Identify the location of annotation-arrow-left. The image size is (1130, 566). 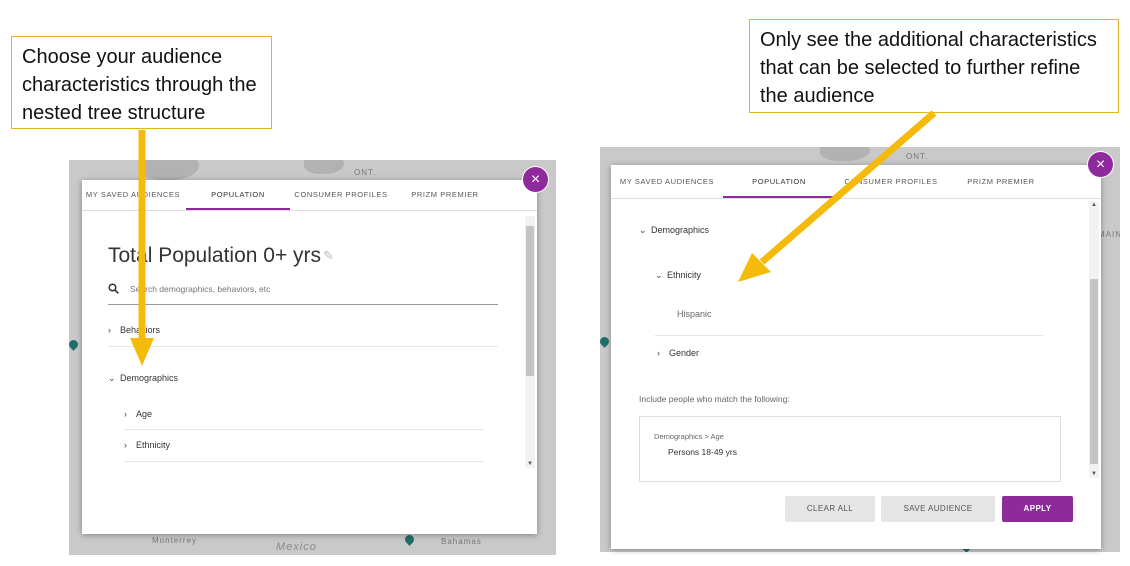
(142, 248).